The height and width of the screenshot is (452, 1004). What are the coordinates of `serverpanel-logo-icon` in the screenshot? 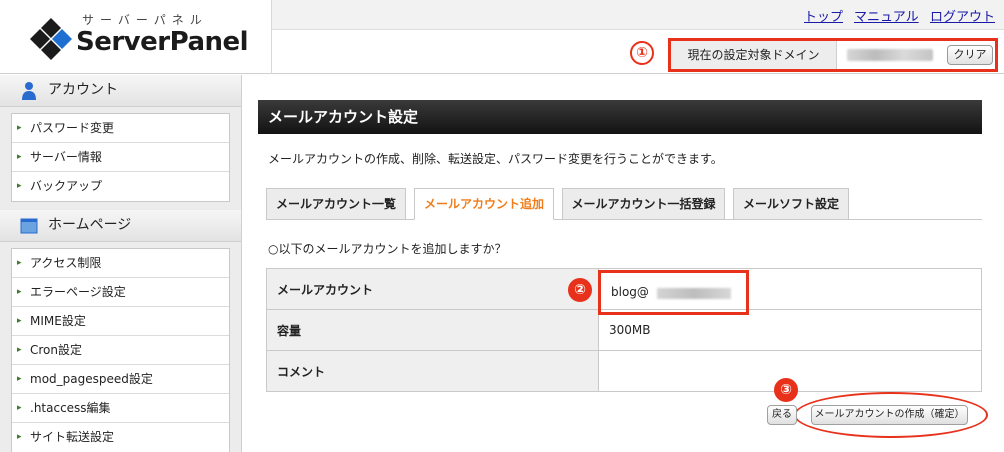 It's located at (51, 39).